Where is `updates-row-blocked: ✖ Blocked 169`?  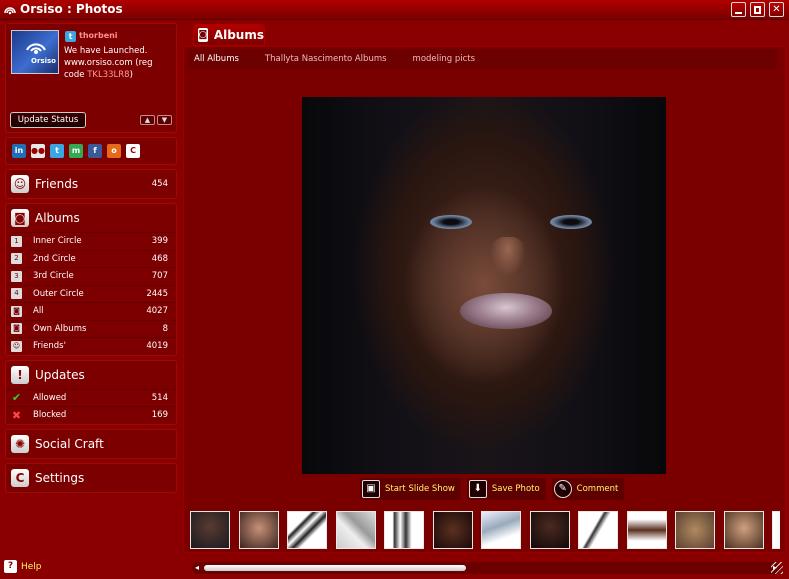 updates-row-blocked: ✖ Blocked 169 is located at coordinates (91, 415).